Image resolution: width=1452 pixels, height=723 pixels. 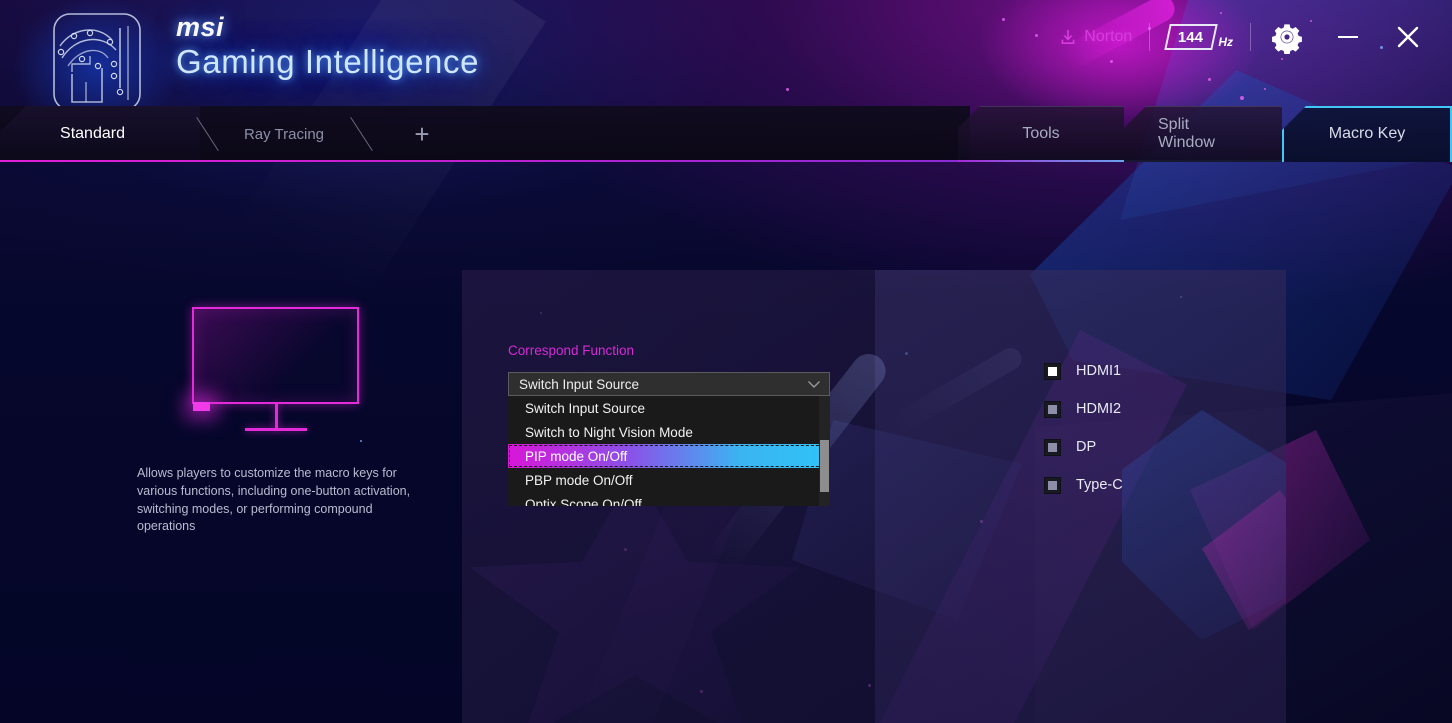 What do you see at coordinates (1255, 37) in the screenshot?
I see `header-controls: Norton 144 Hz` at bounding box center [1255, 37].